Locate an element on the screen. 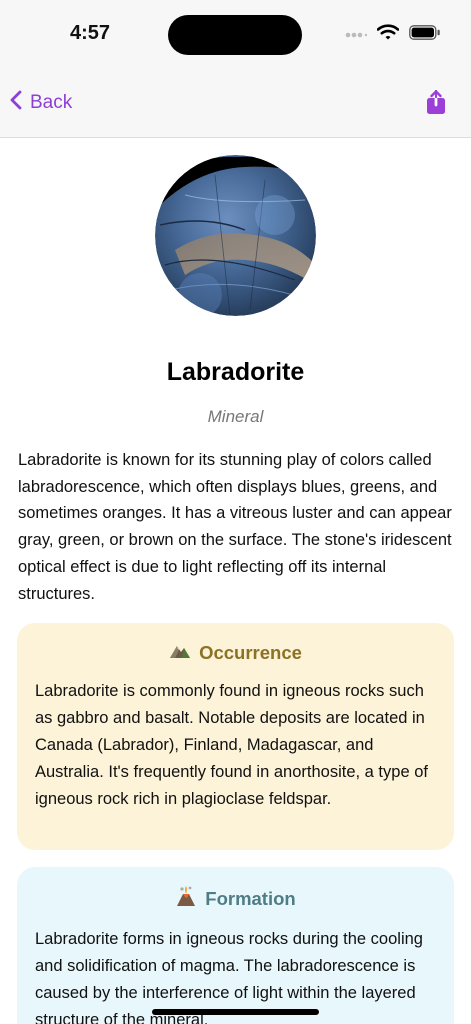 The height and width of the screenshot is (1024, 471). status-time: 4:57 is located at coordinates (90, 33).